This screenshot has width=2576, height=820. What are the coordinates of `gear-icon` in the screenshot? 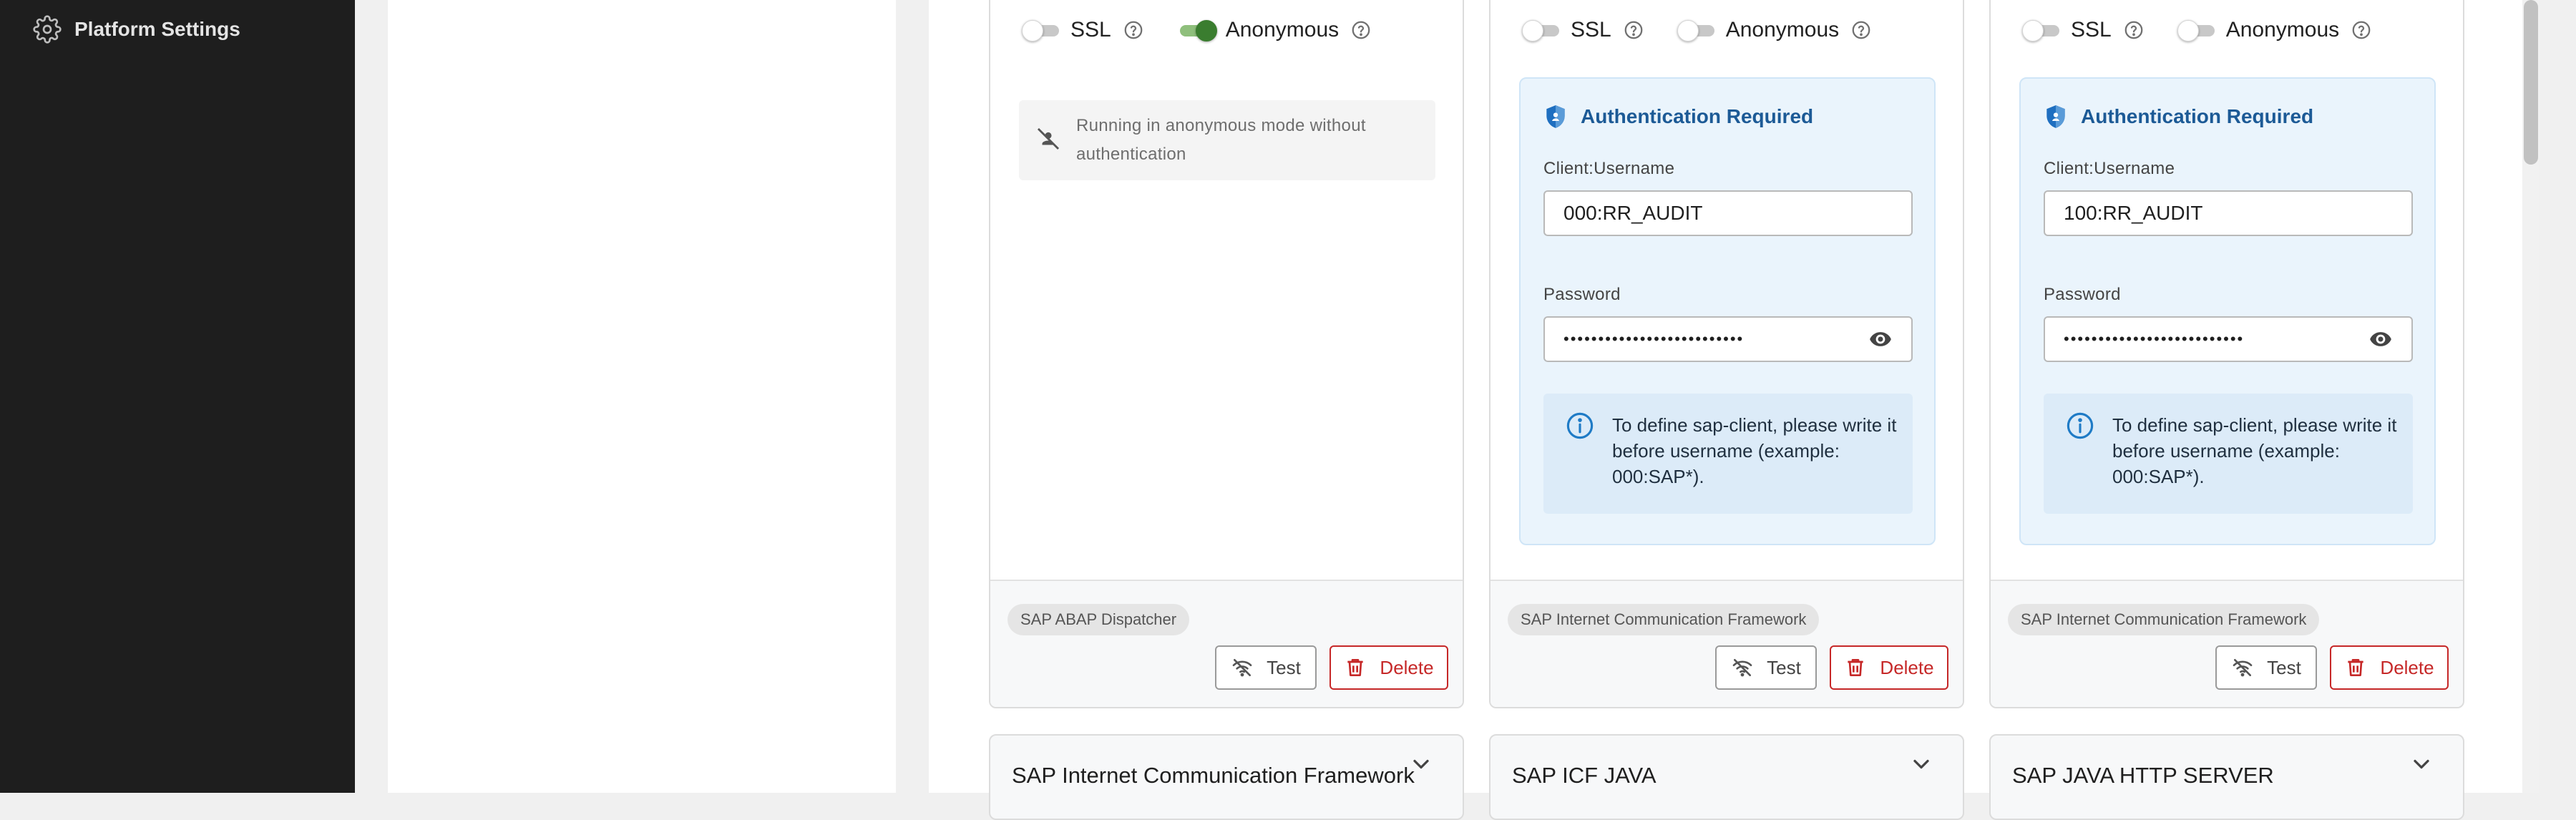 It's located at (48, 29).